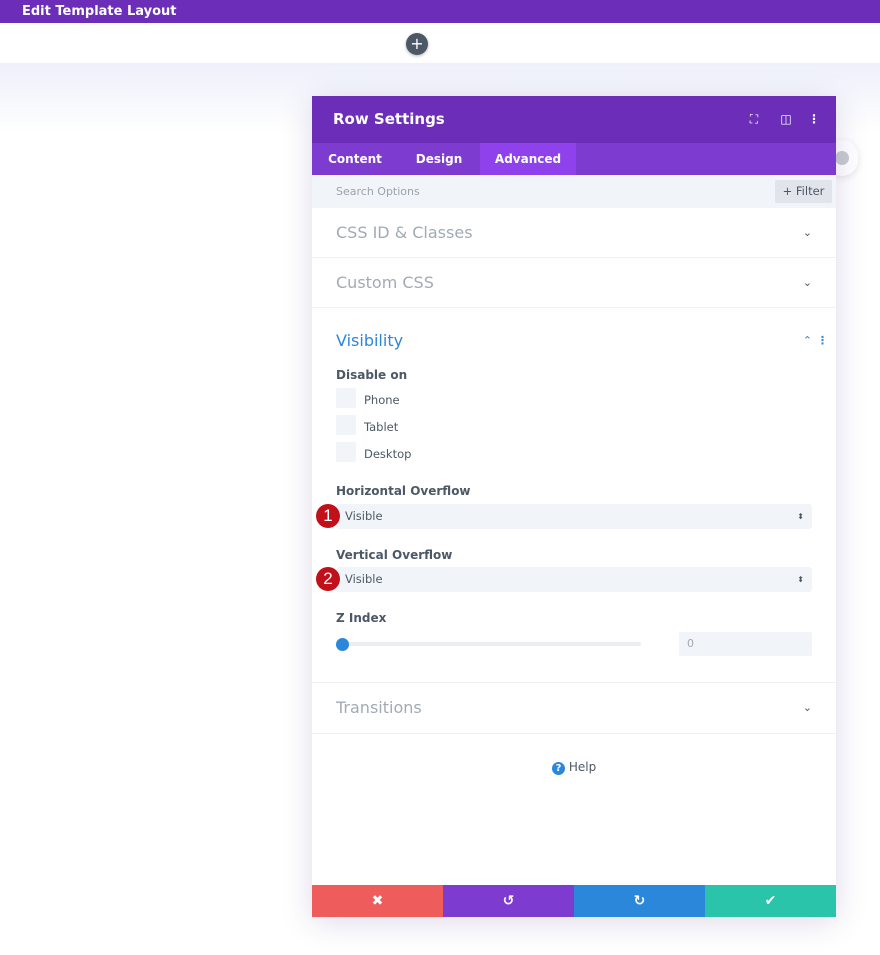 Image resolution: width=880 pixels, height=955 pixels. What do you see at coordinates (440, 43) in the screenshot?
I see `canvas-strip` at bounding box center [440, 43].